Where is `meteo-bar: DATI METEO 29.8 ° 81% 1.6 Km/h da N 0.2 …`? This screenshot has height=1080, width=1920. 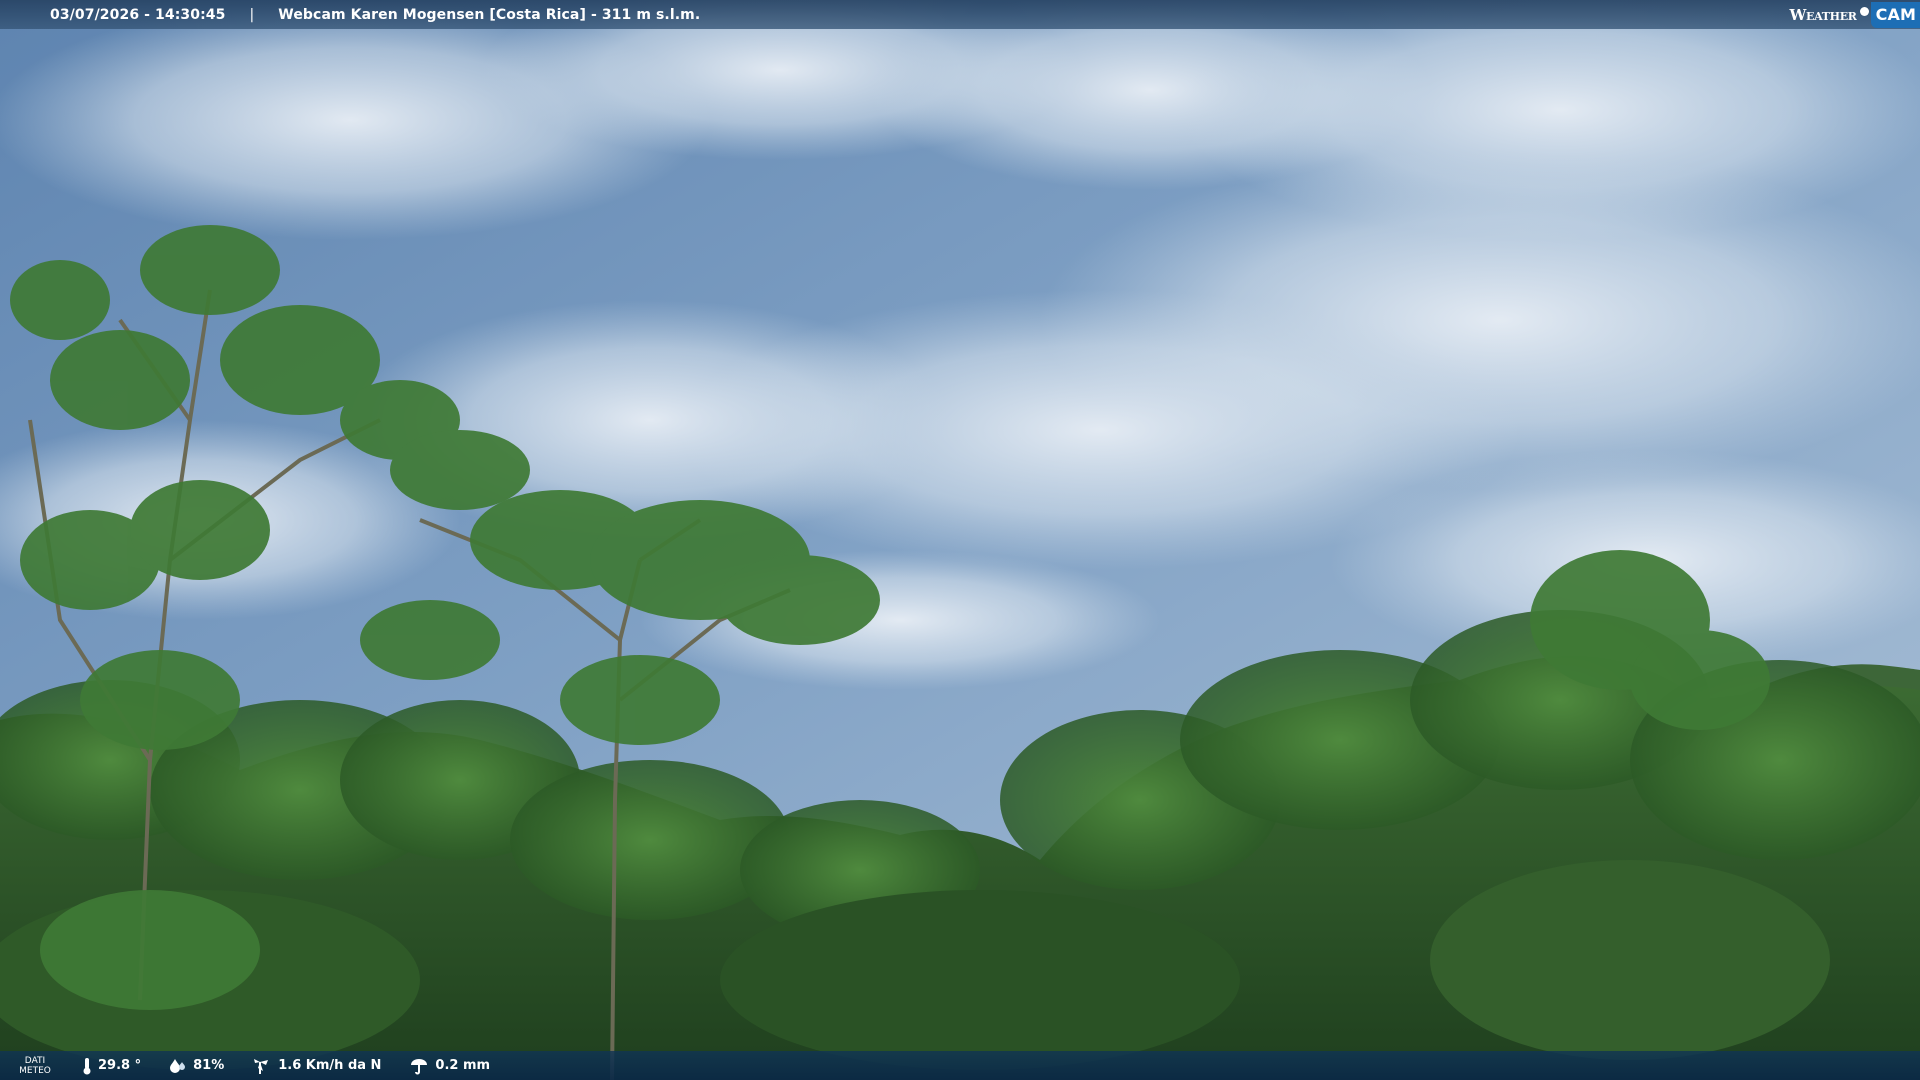 meteo-bar: DATI METEO 29.8 ° 81% 1.6 Km/h da N 0.2 … is located at coordinates (960, 1065).